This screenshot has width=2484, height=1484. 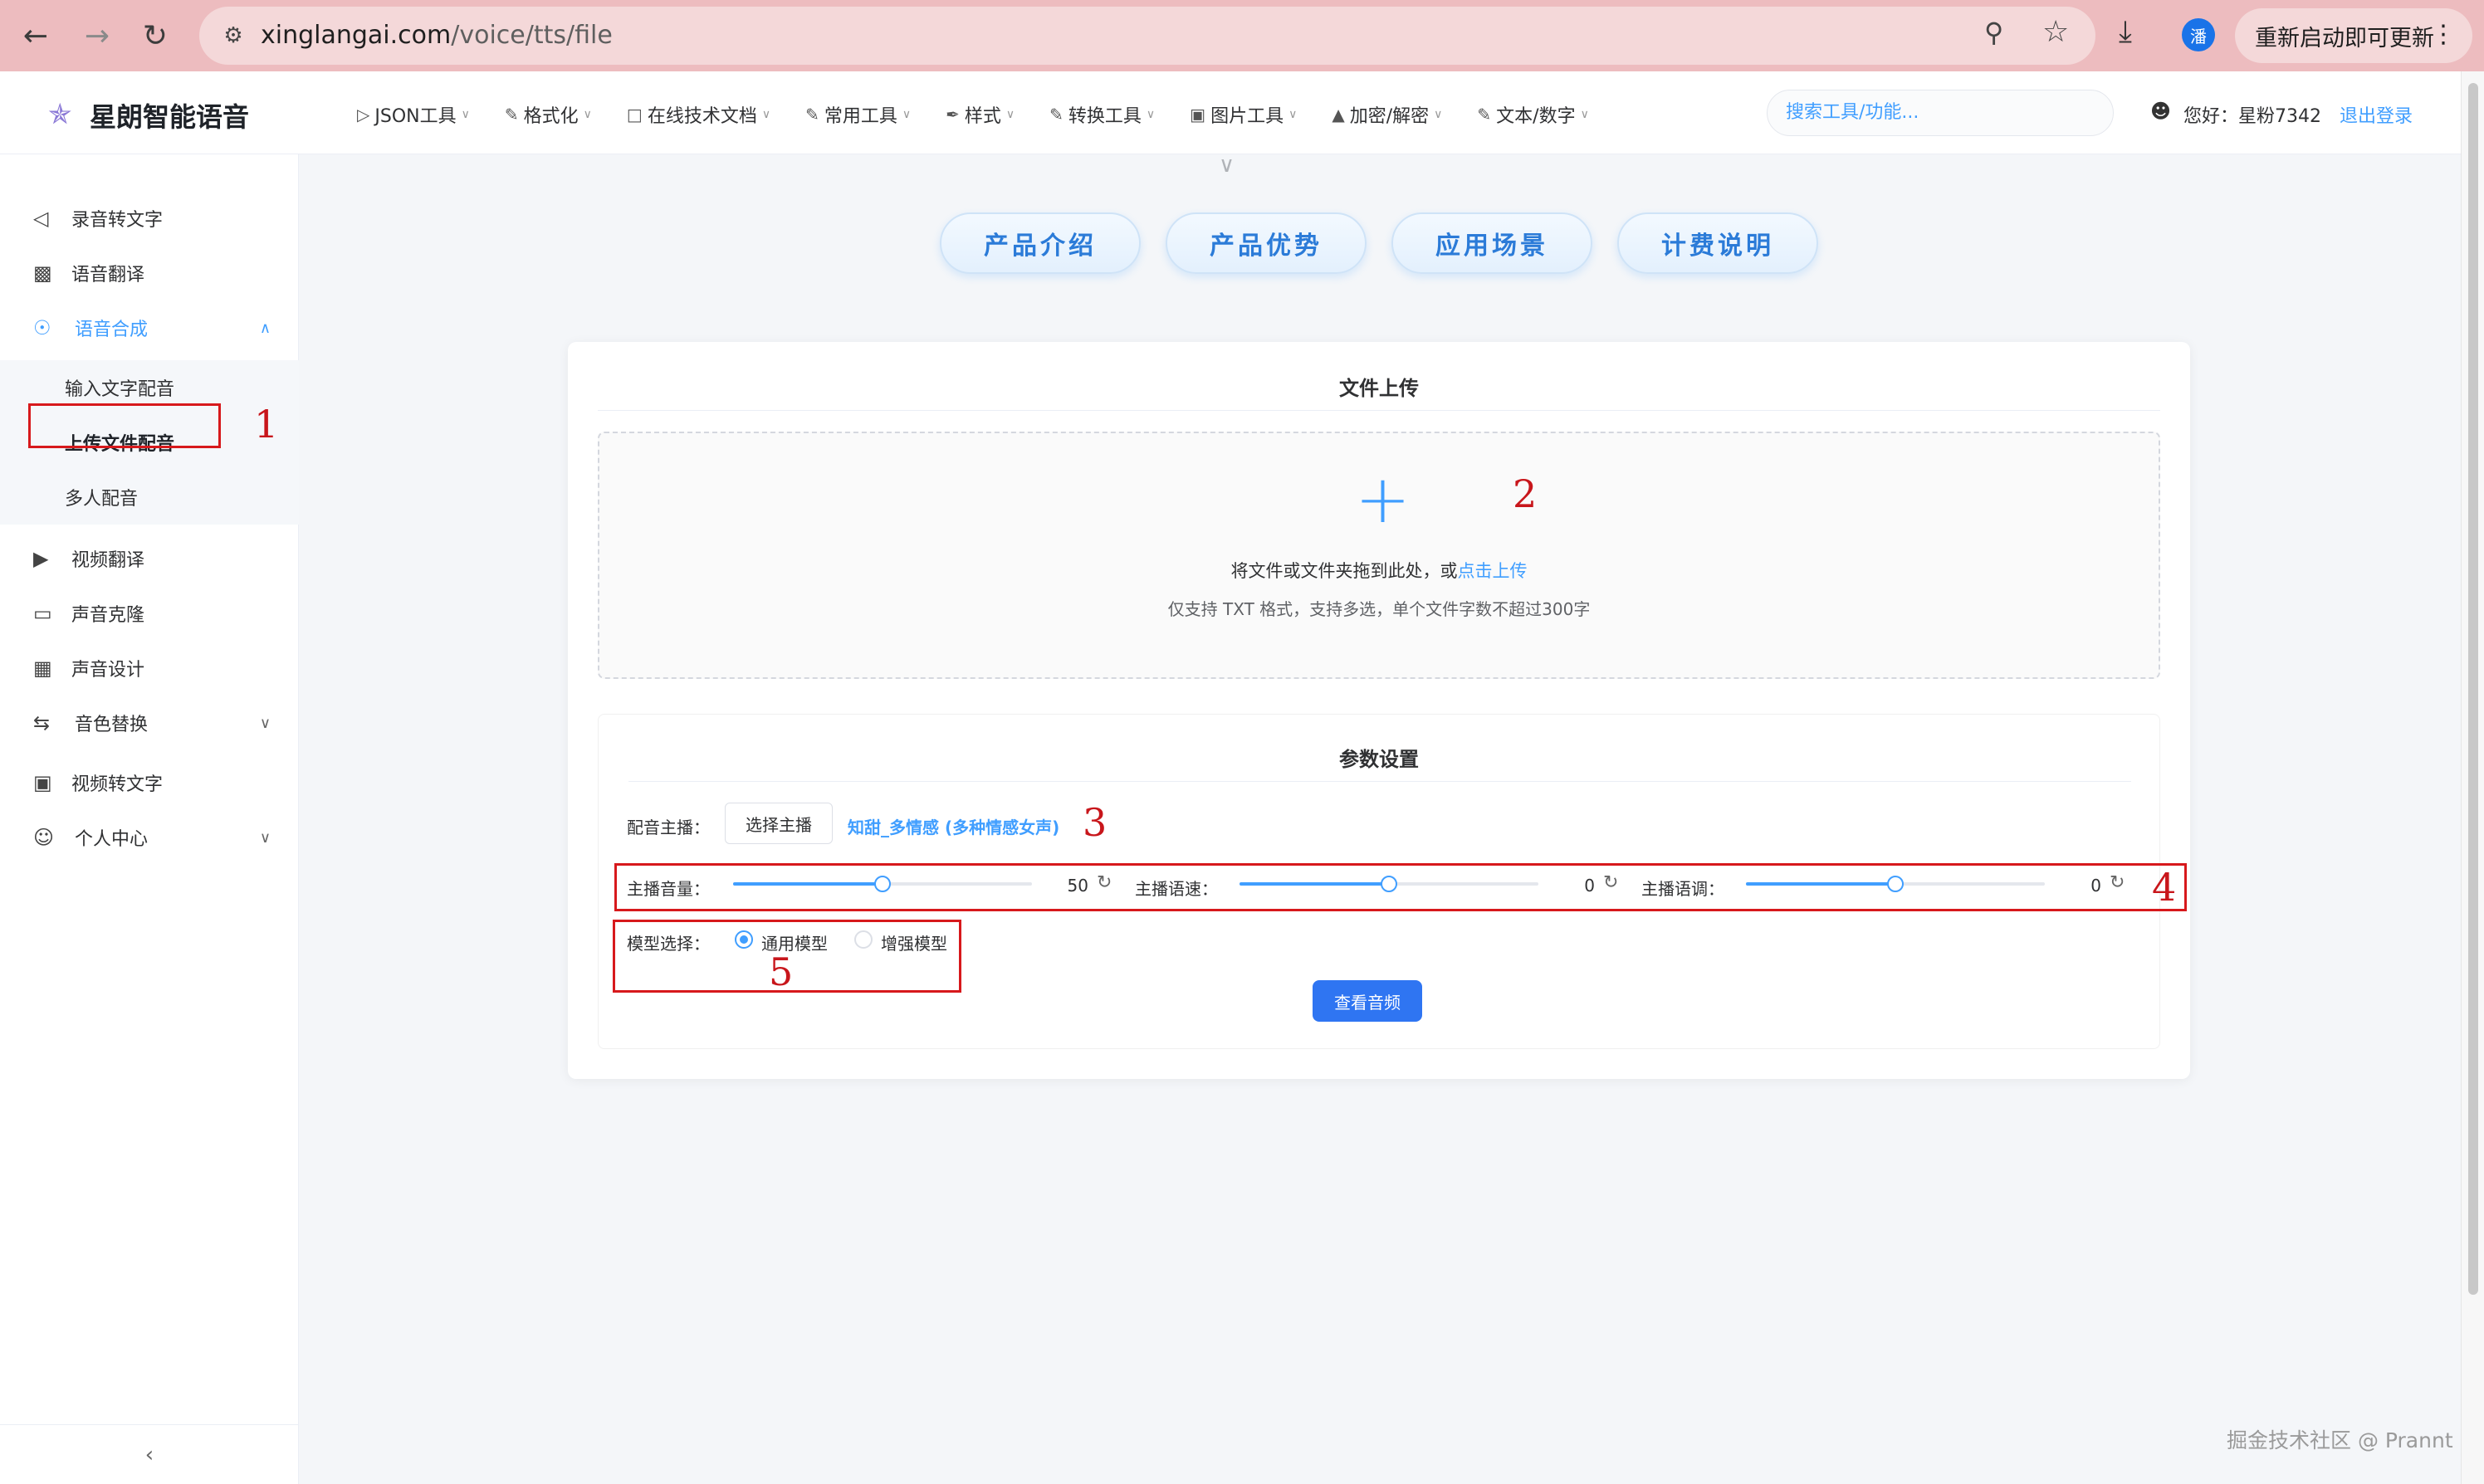 What do you see at coordinates (2473, 689) in the screenshot?
I see `scrollbar-thumb` at bounding box center [2473, 689].